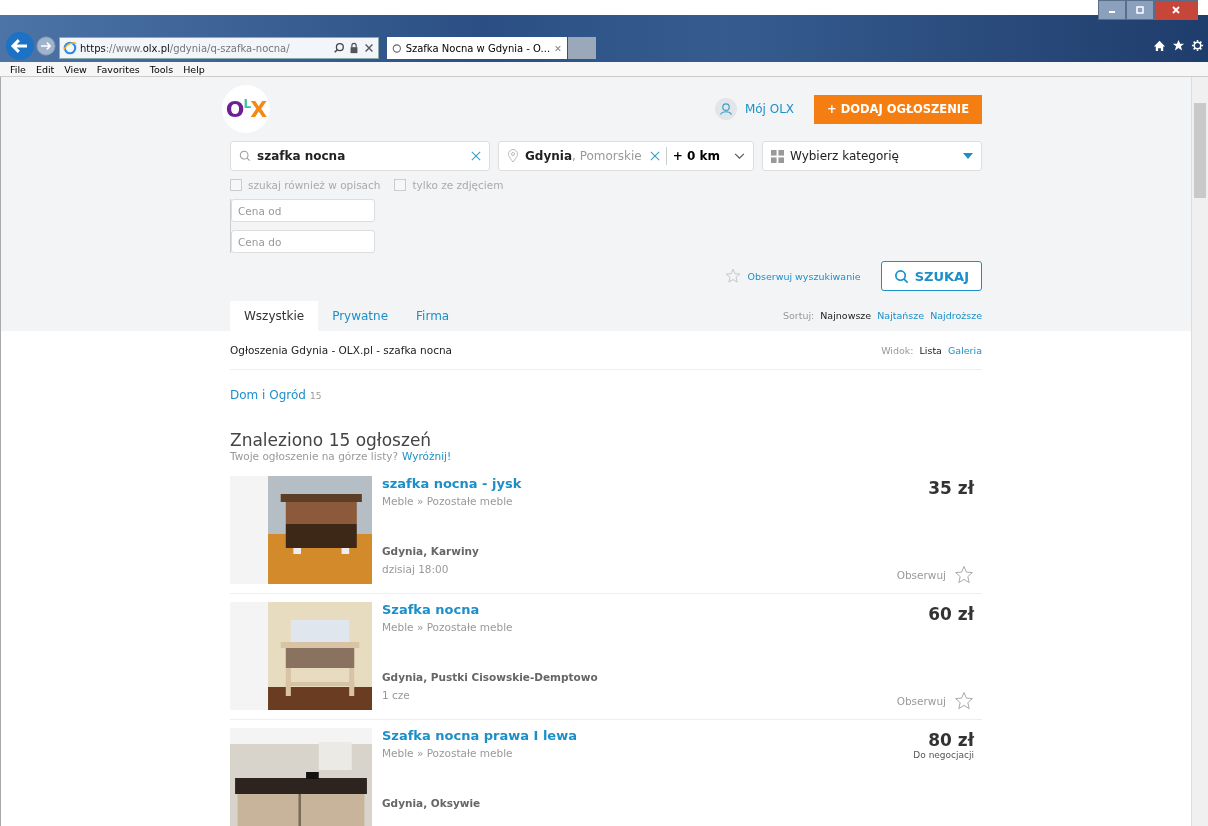 This screenshot has height=826, width=1208. I want to click on category-link: Dom i Ogród, so click(268, 395).